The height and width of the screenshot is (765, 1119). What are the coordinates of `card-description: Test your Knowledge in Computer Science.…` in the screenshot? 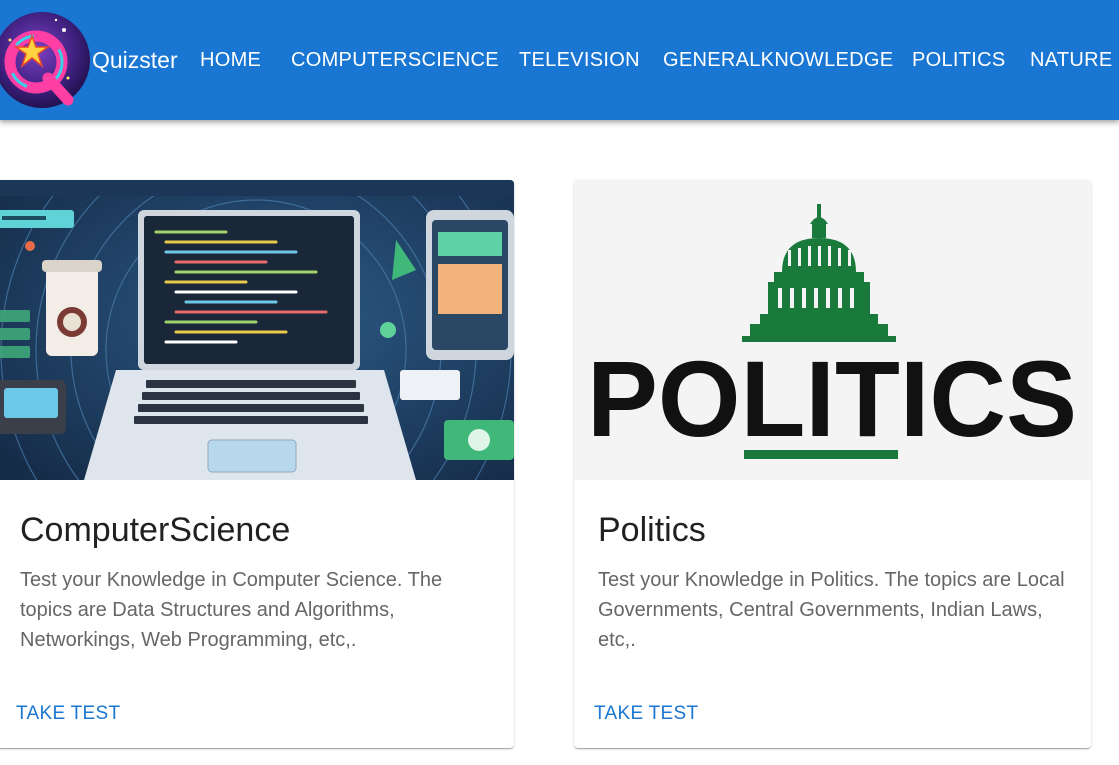 It's located at (231, 610).